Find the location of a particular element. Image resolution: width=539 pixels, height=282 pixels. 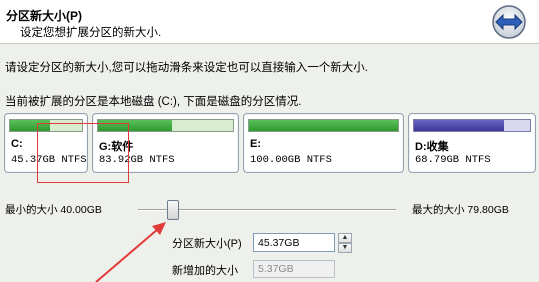

new-size-stepper: ▲ ▼ is located at coordinates (345, 243).